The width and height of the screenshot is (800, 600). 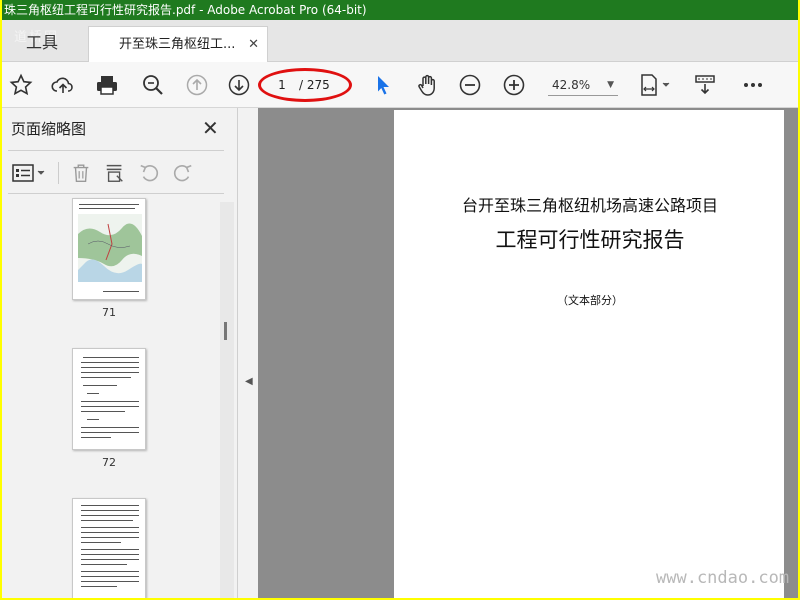 I want to click on tab-document: 开至珠三角枢纽工... ✕, so click(x=178, y=44).